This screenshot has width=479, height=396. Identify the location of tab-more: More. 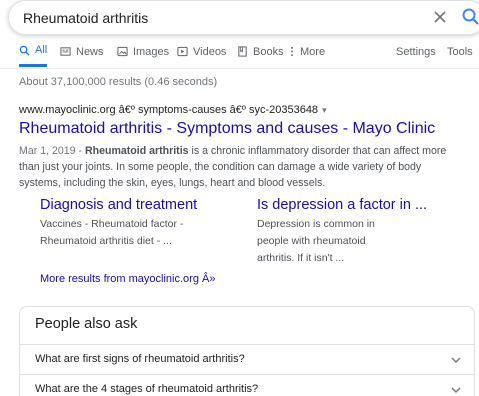
(307, 51).